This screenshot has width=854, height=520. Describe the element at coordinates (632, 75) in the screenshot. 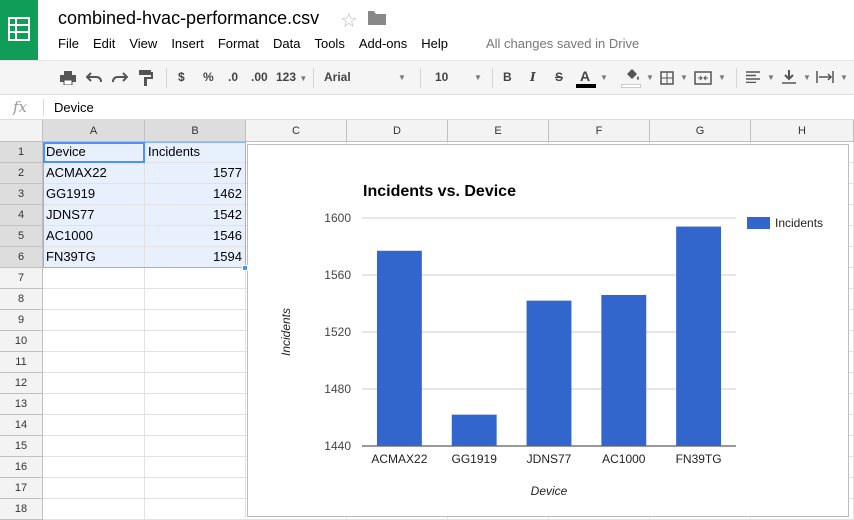

I see `fill-color-icon` at that location.